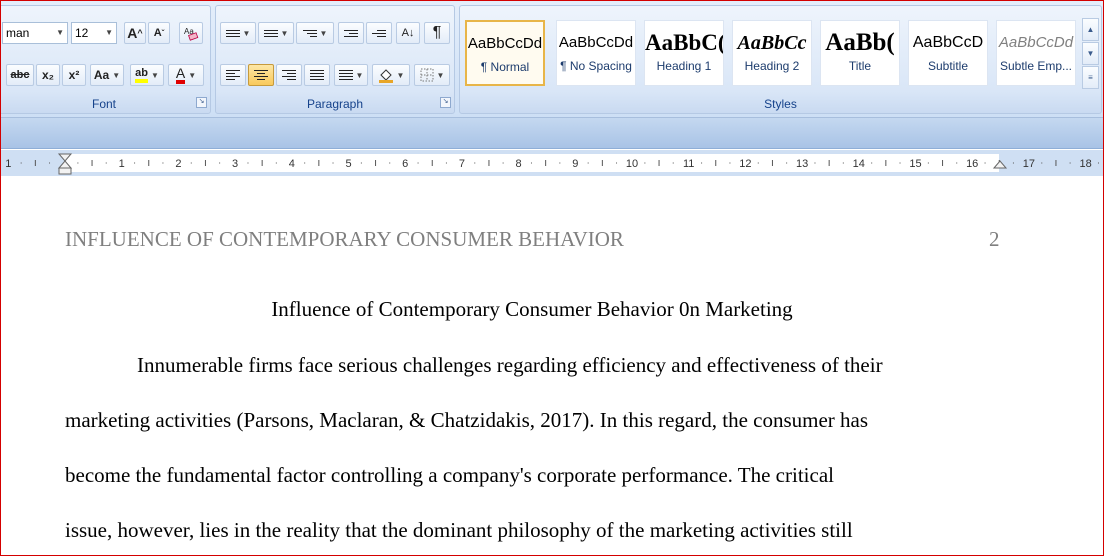 The height and width of the screenshot is (556, 1104). Describe the element at coordinates (348, 164) in the screenshot. I see `ruler-number: 5` at that location.